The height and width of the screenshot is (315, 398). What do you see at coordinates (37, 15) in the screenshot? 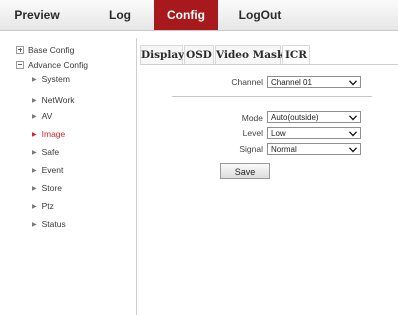
I see `nav-preview: Preview` at bounding box center [37, 15].